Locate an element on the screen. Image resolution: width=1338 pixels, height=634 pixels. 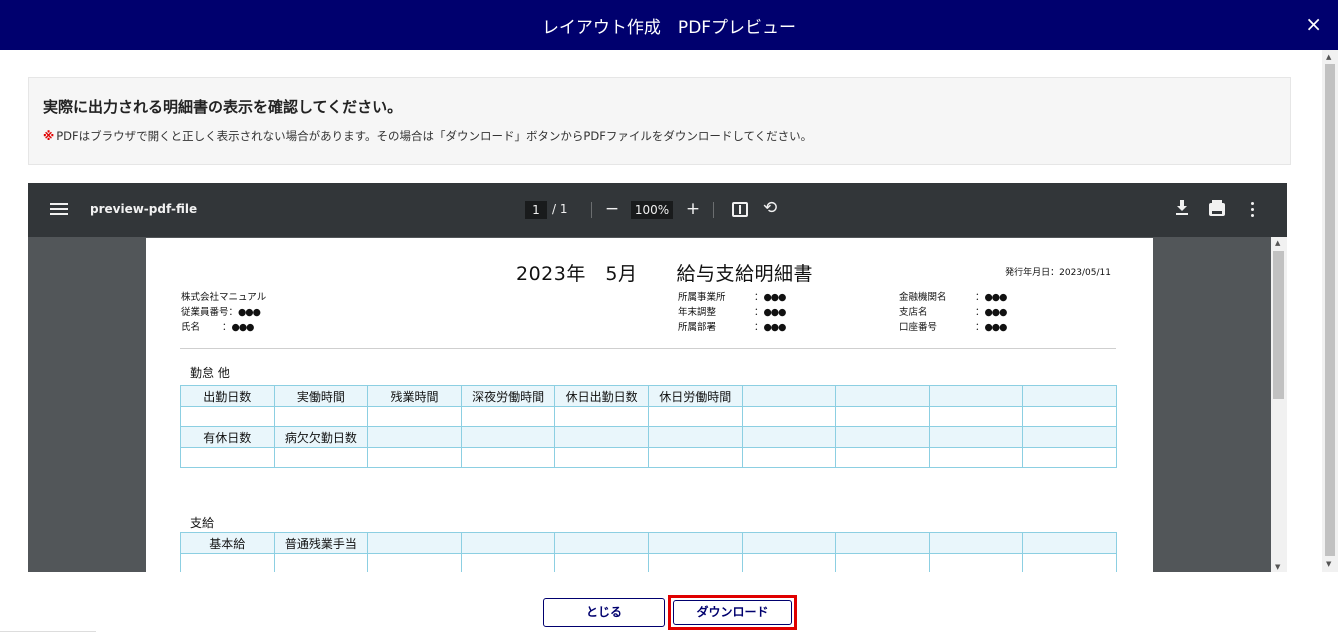
page-number-input: 1 is located at coordinates (536, 210).